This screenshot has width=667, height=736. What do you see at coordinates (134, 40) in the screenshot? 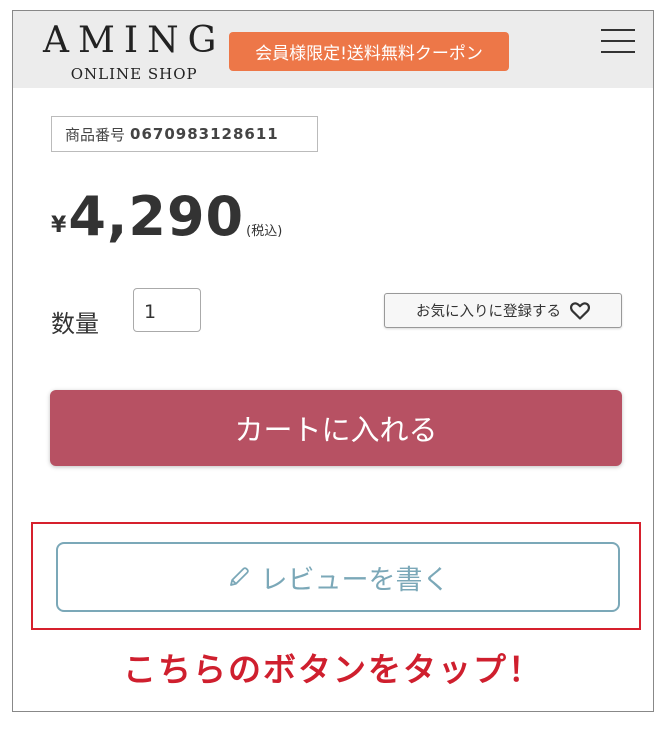
I see `logo-main-text: AMING` at bounding box center [134, 40].